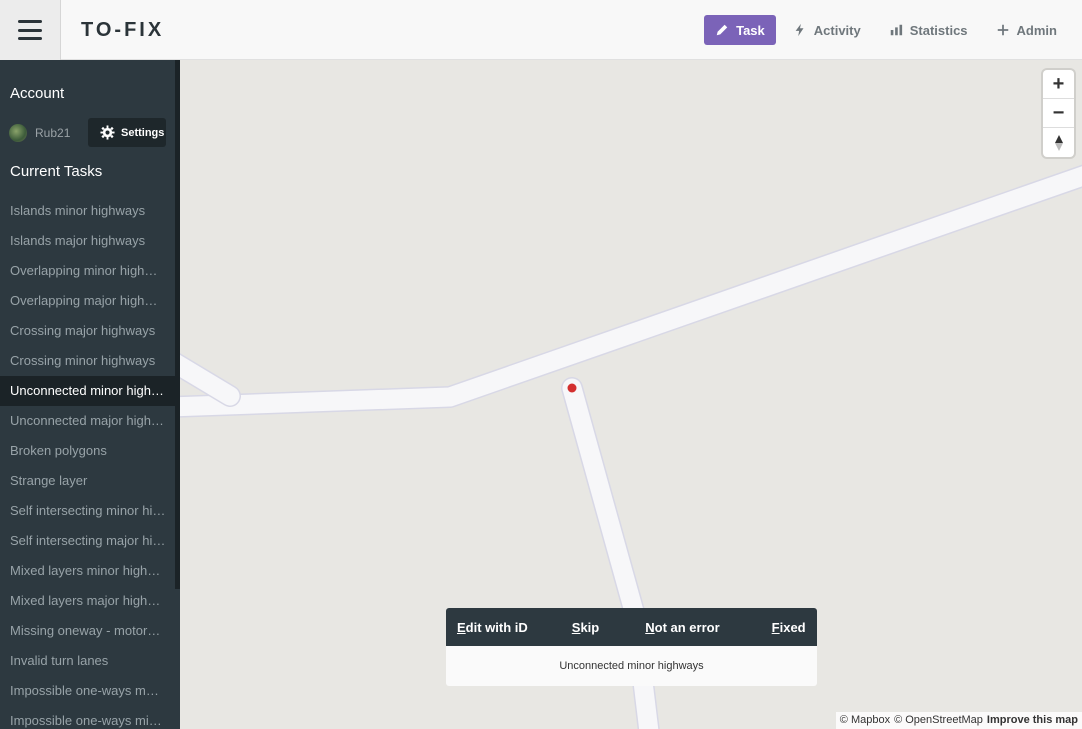 Image resolution: width=1082 pixels, height=729 pixels. What do you see at coordinates (56, 171) in the screenshot?
I see `current-tasks-heading: Current Tasks` at bounding box center [56, 171].